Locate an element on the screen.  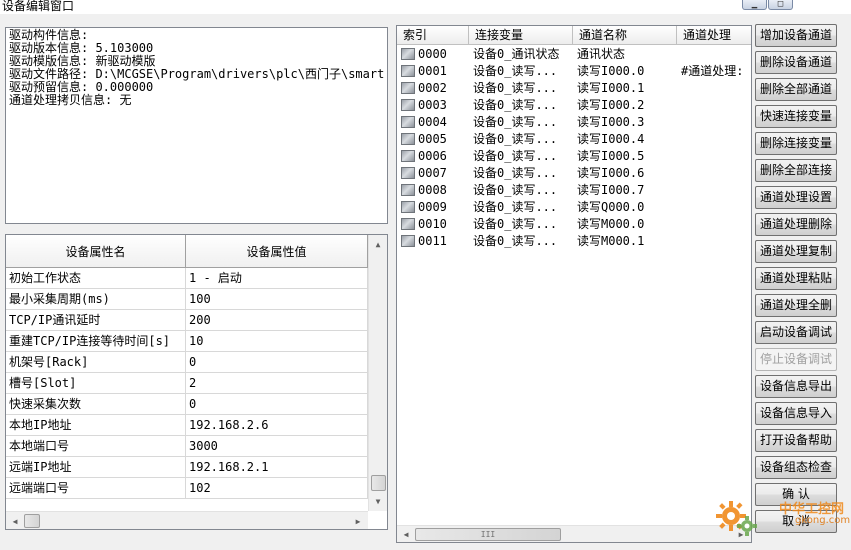
channel-name: 读写I000.2 is located at coordinates (611, 105).